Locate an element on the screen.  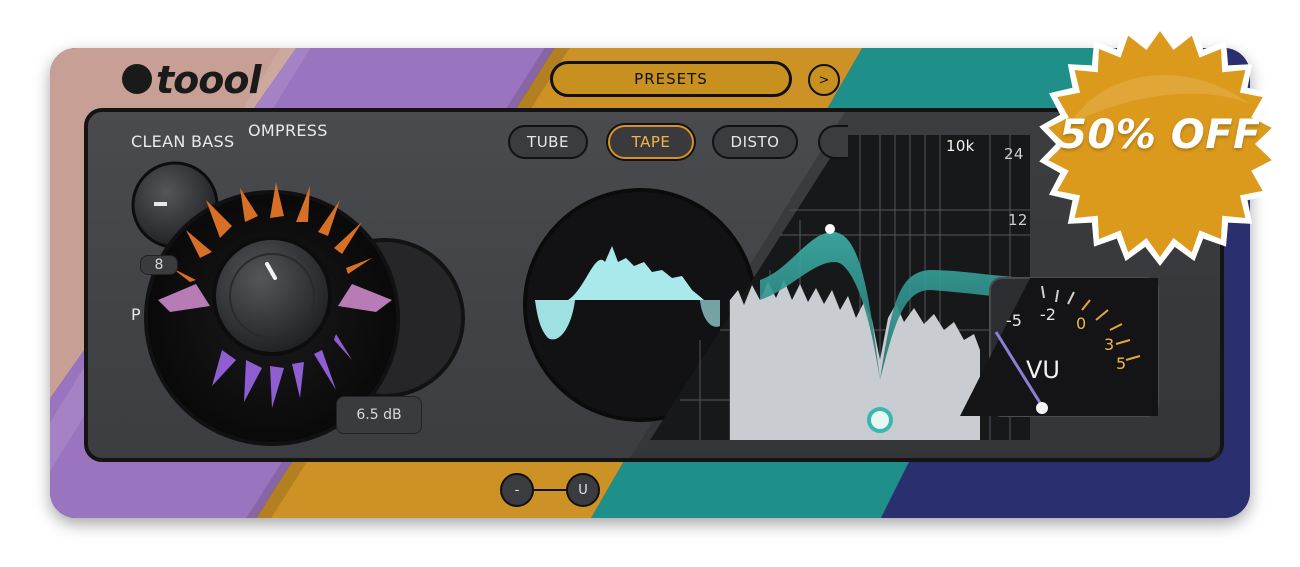
mode-tape-button: TAPE is located at coordinates (651, 142).